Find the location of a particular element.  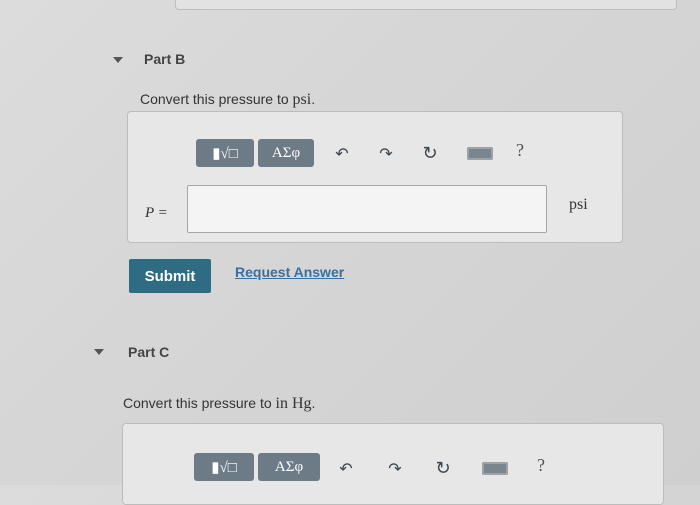

part-c-answer-box: ▮√□ ΑΣφ ↶ ↷ ↻ ? is located at coordinates (393, 464).